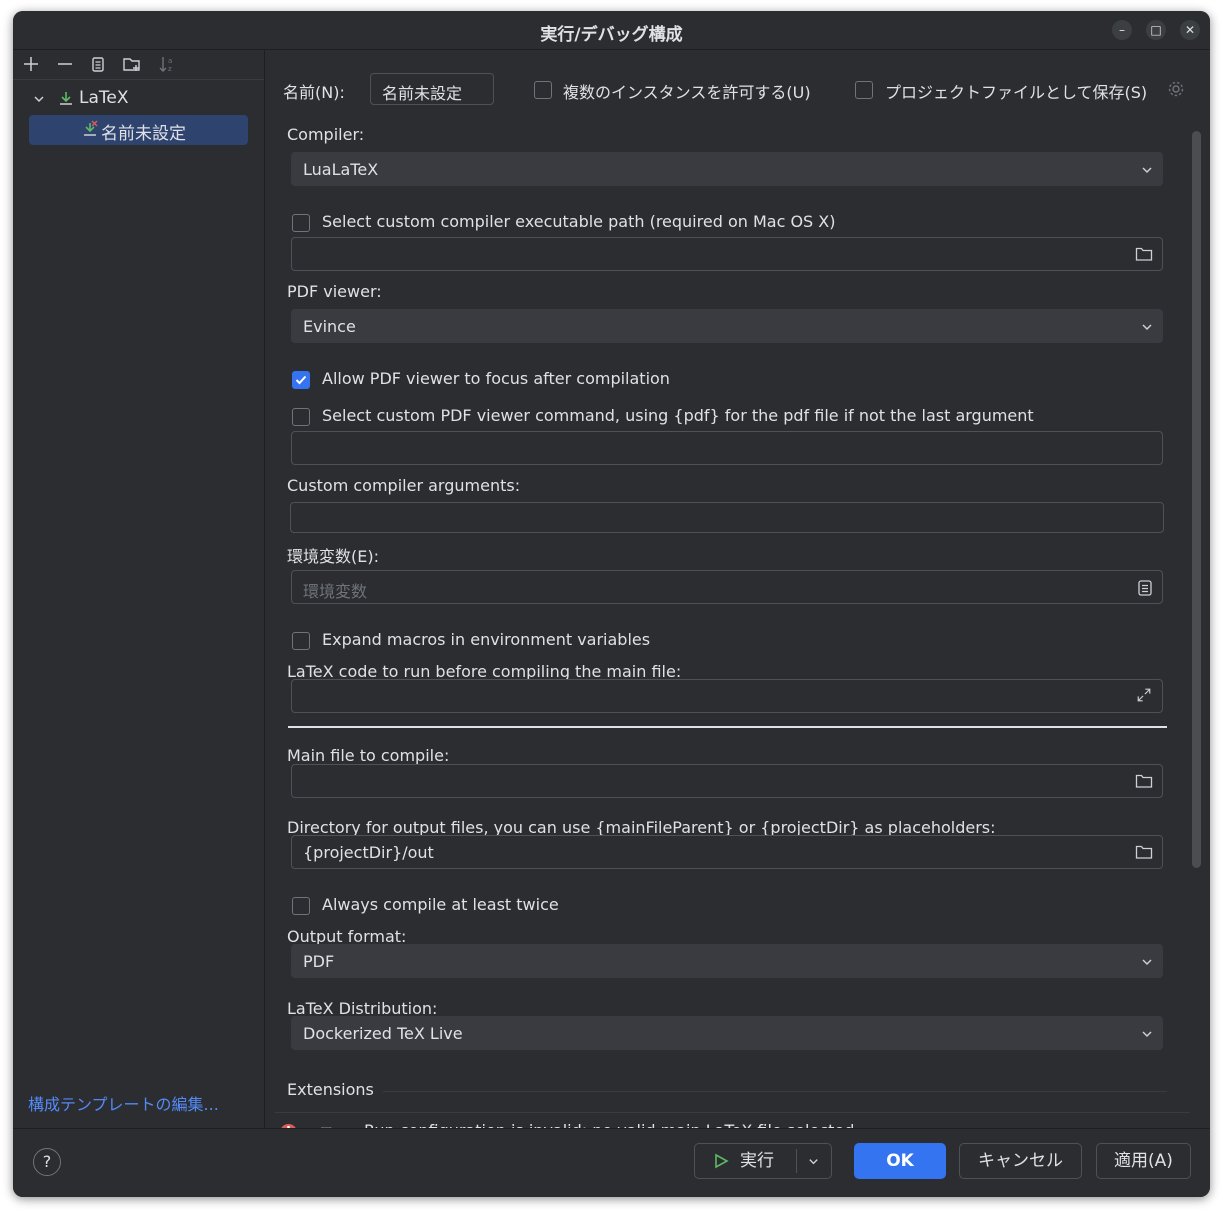  I want to click on add-icon, so click(31, 64).